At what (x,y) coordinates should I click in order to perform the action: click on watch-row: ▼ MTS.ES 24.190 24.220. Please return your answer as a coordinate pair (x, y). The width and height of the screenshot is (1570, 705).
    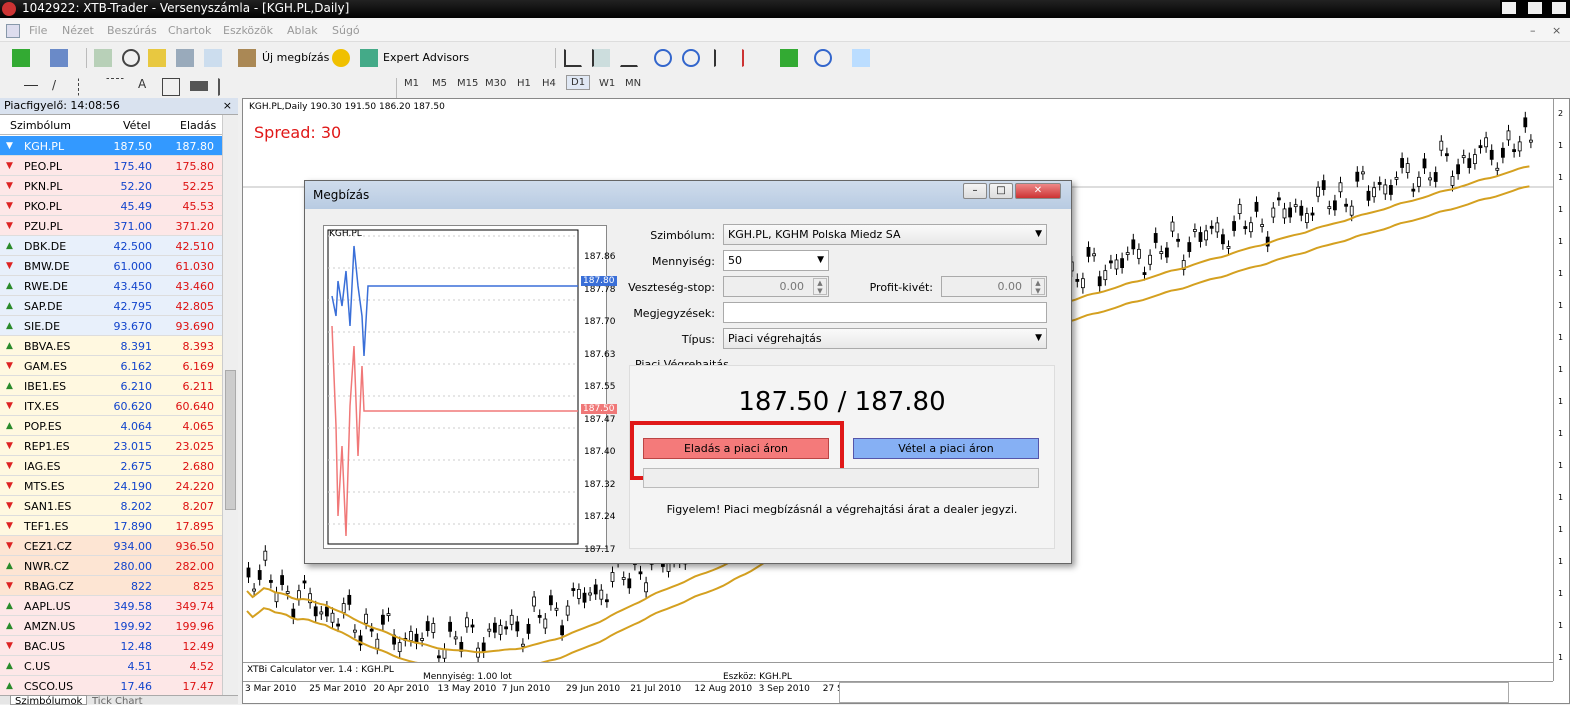
    Looking at the image, I should click on (111, 486).